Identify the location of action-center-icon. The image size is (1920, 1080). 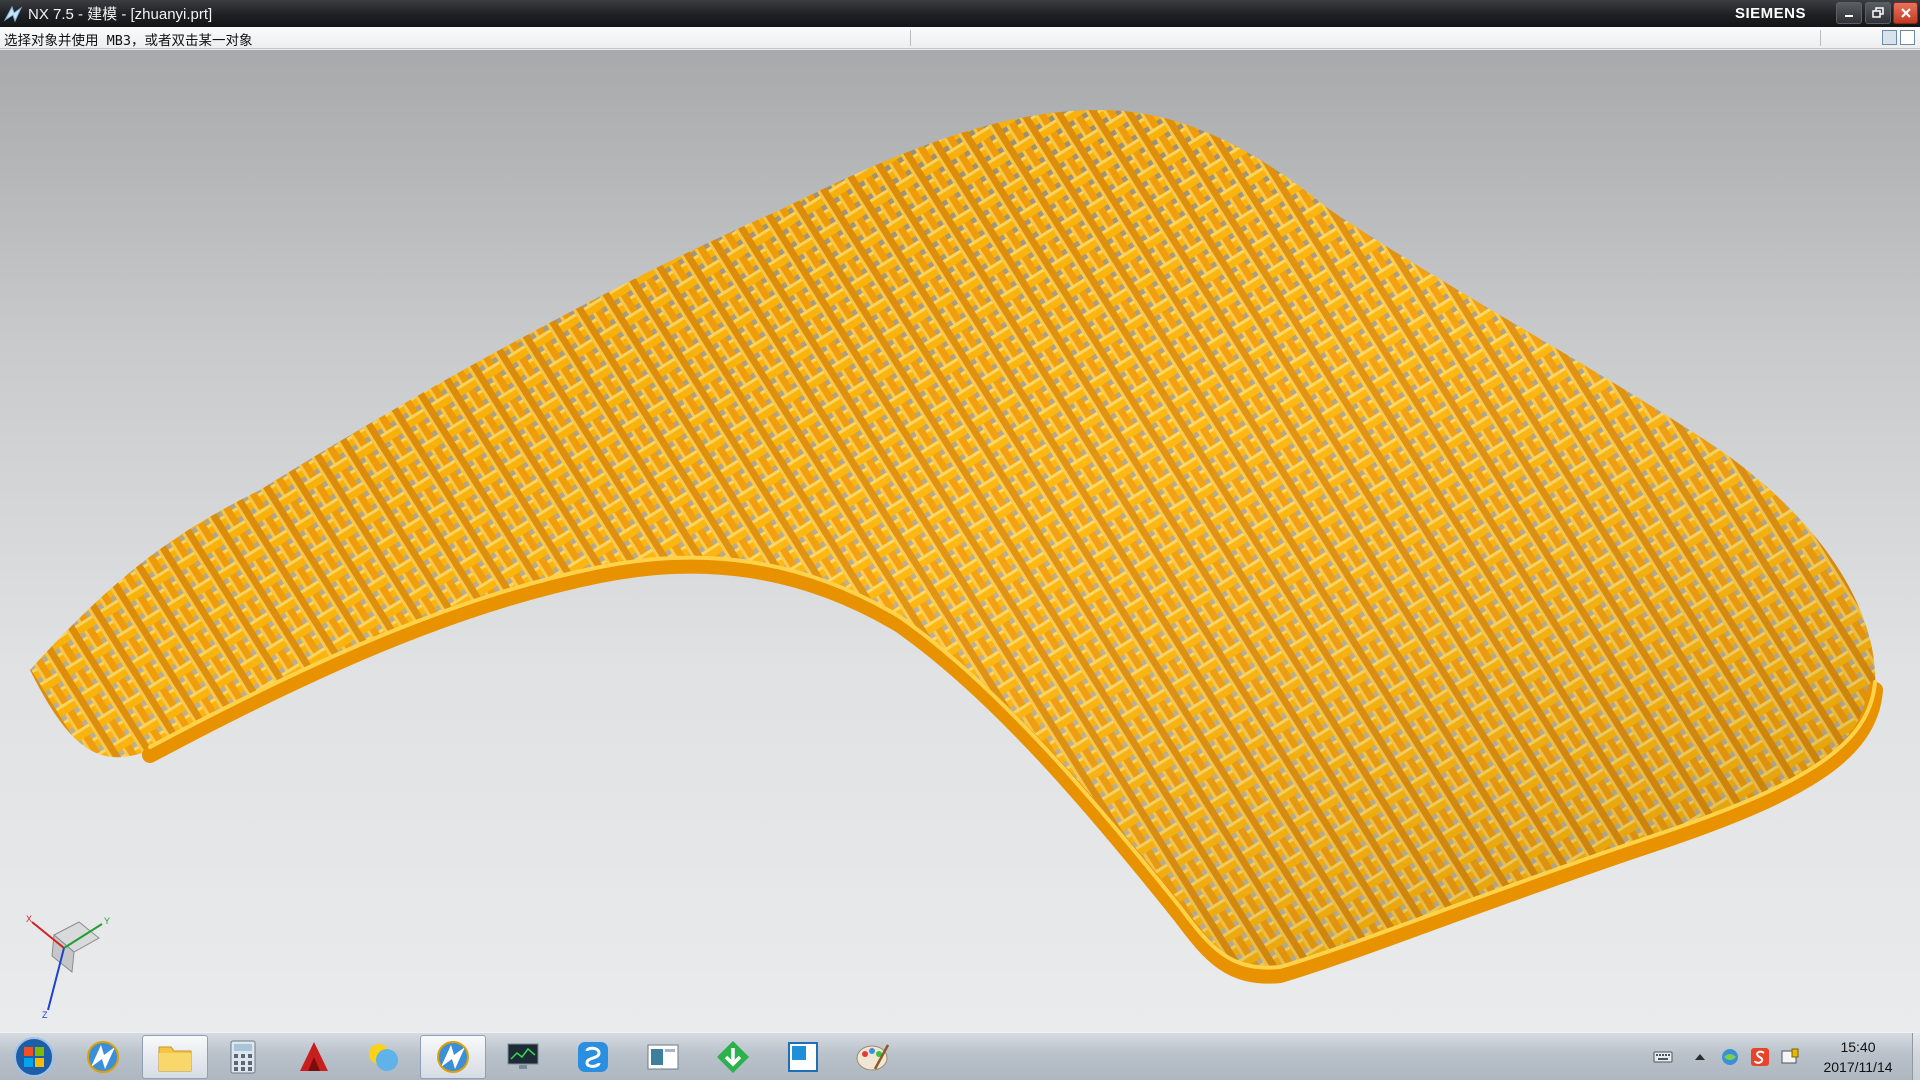
(1790, 1057).